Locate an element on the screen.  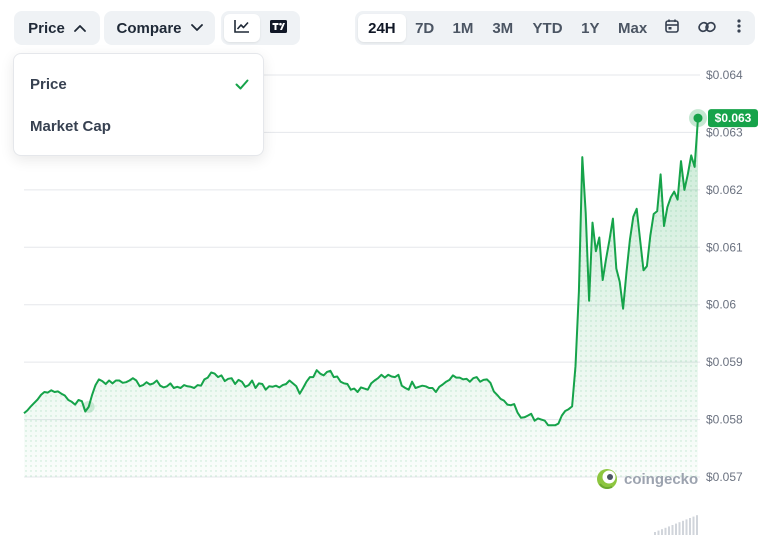
share-link-button is located at coordinates (707, 28).